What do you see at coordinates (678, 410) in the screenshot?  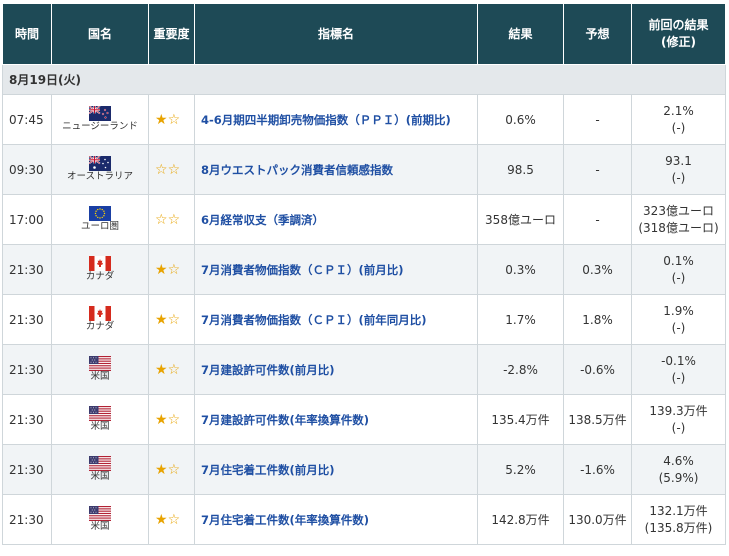 I see `previous-value: 139.3万件` at bounding box center [678, 410].